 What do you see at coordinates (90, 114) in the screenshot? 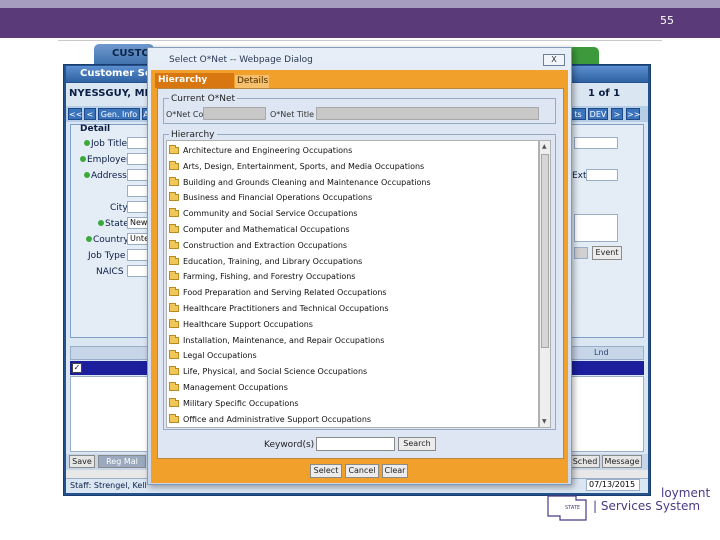
I see `nav-prev-button: <` at bounding box center [90, 114].